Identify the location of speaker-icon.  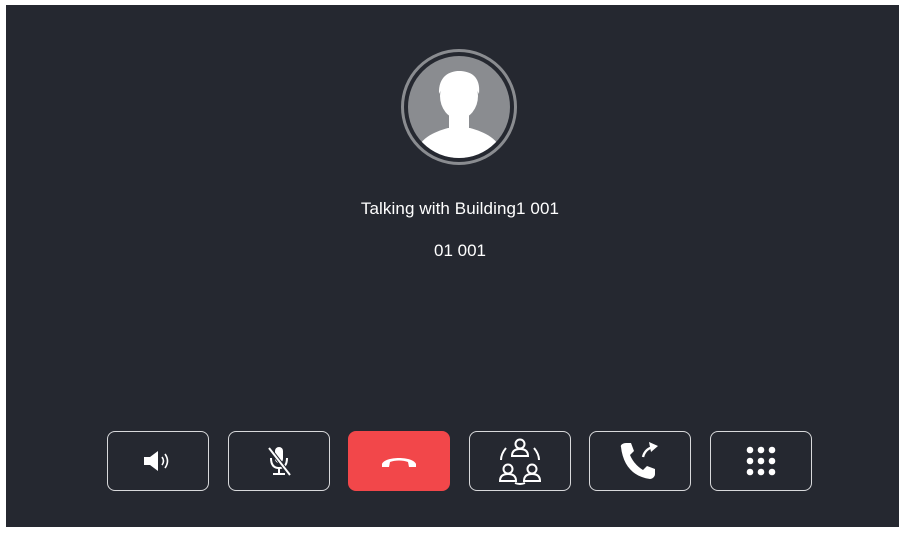
(156, 461).